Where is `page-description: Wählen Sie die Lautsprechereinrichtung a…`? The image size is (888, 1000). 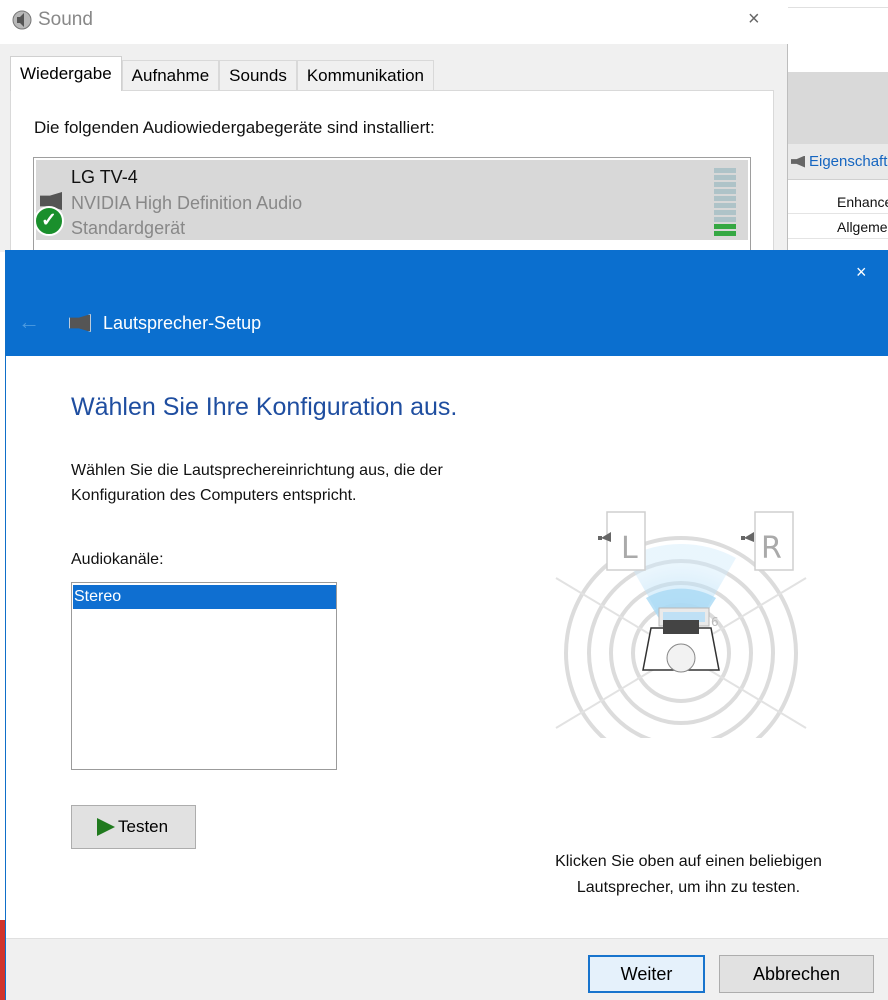 page-description: Wählen Sie die Lautsprechereinrichtung a… is located at coordinates (257, 483).